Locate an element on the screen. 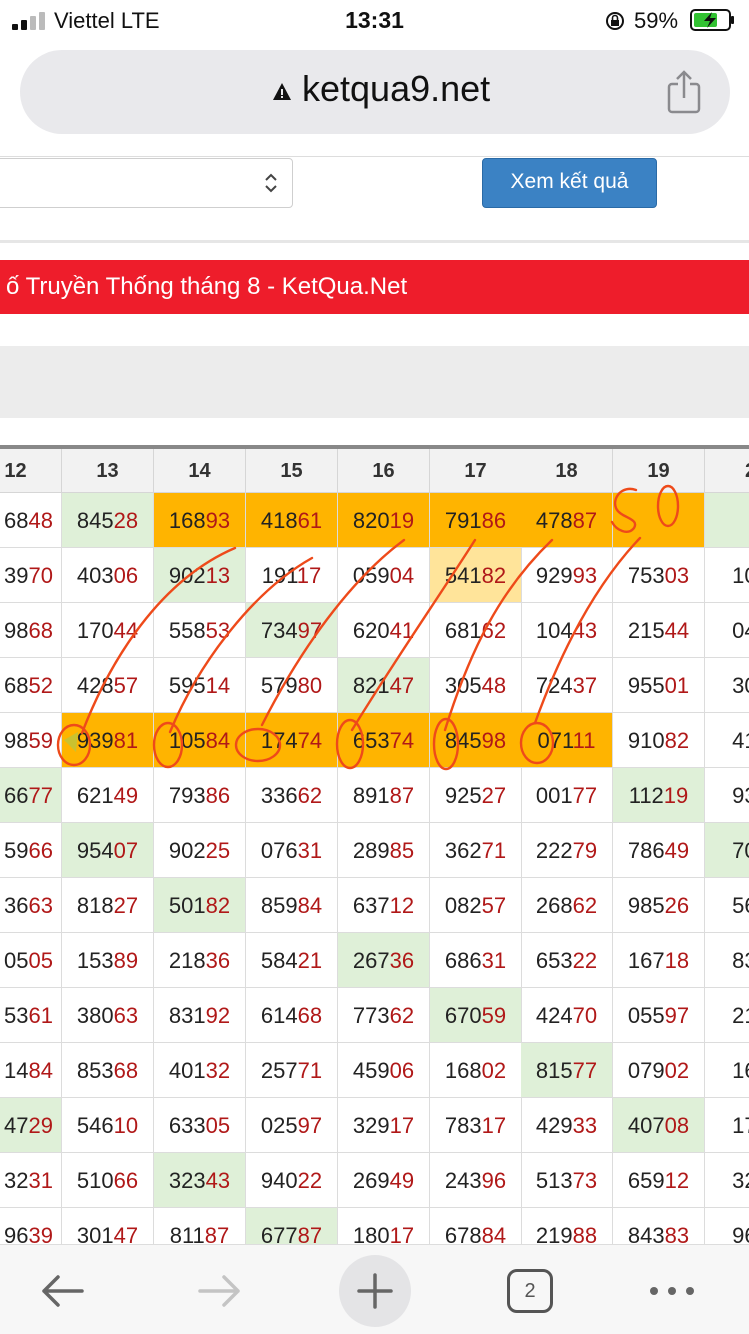  cell-leading-digits: 68 is located at coordinates (16, 685).